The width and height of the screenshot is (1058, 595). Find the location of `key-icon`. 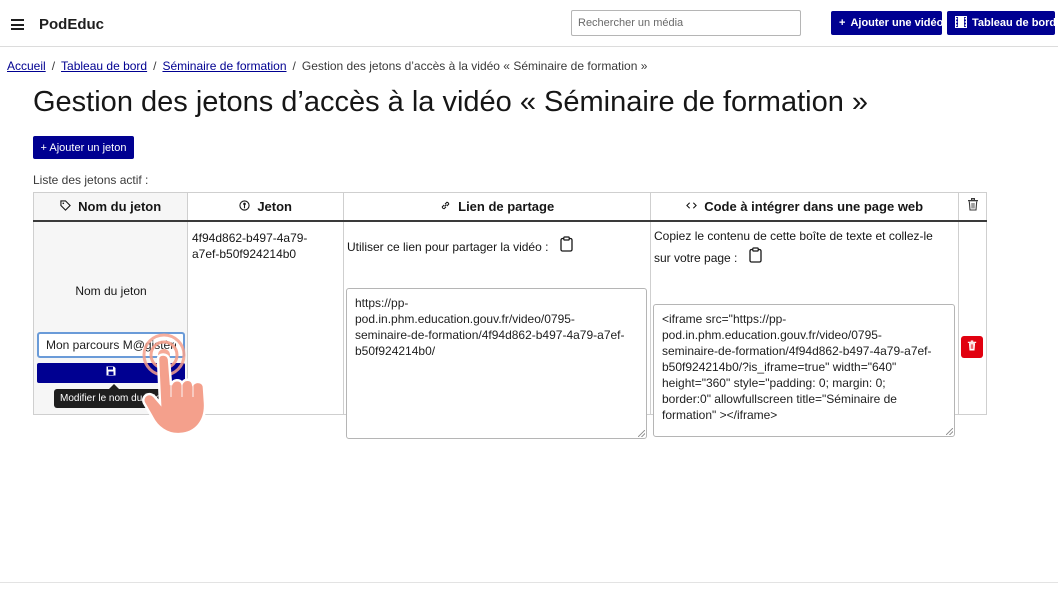

key-icon is located at coordinates (246, 207).